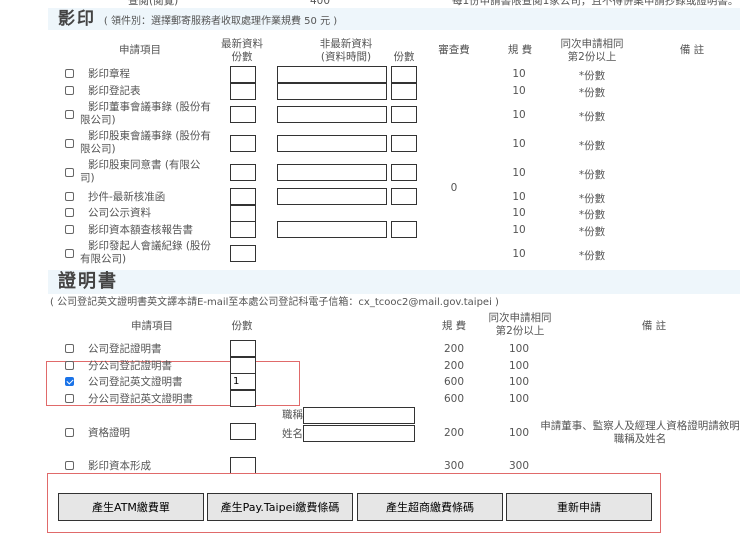 The image size is (740, 537). What do you see at coordinates (145, 113) in the screenshot?
I see `copy-row-label: 影印董事會議事錄 (股份有 限公司)` at bounding box center [145, 113].